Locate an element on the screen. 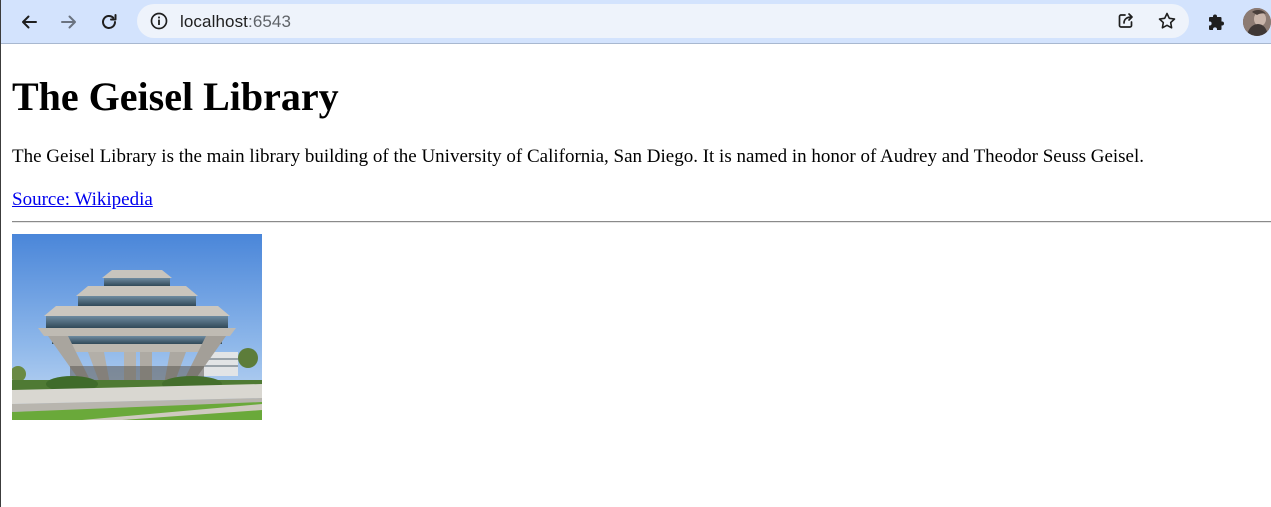 Image resolution: width=1271 pixels, height=507 pixels. arrow-right-icon is located at coordinates (68, 22).